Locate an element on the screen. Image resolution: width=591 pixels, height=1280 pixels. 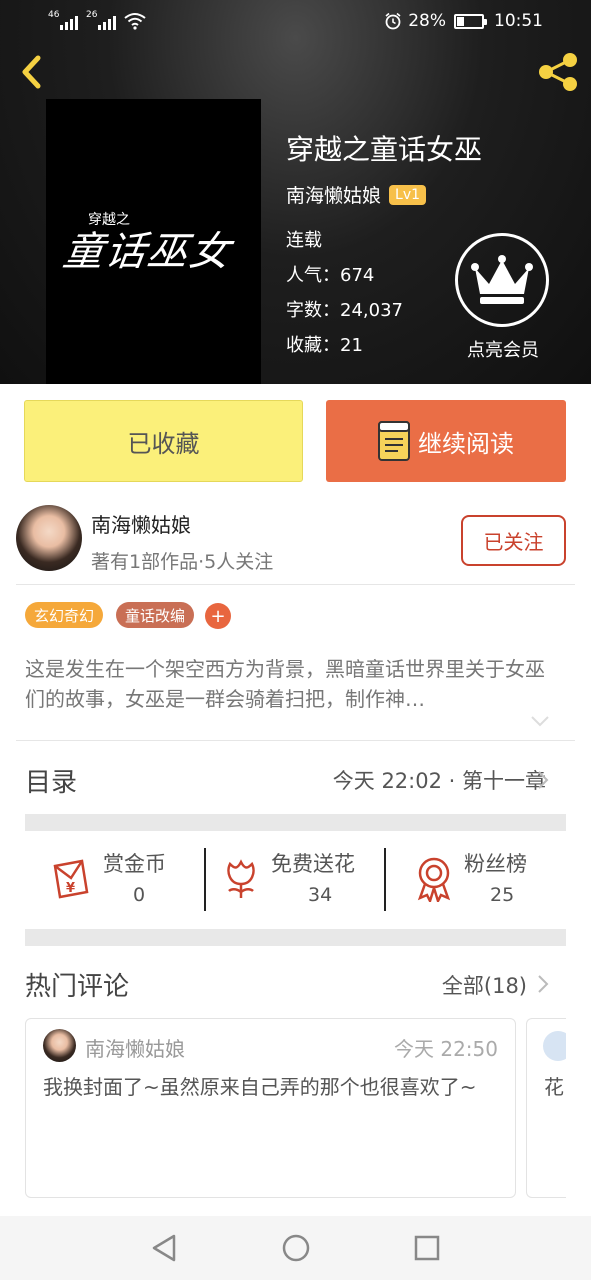
reward-coins-stat: ¥ 赏金币 0 is located at coordinates (123, 879).